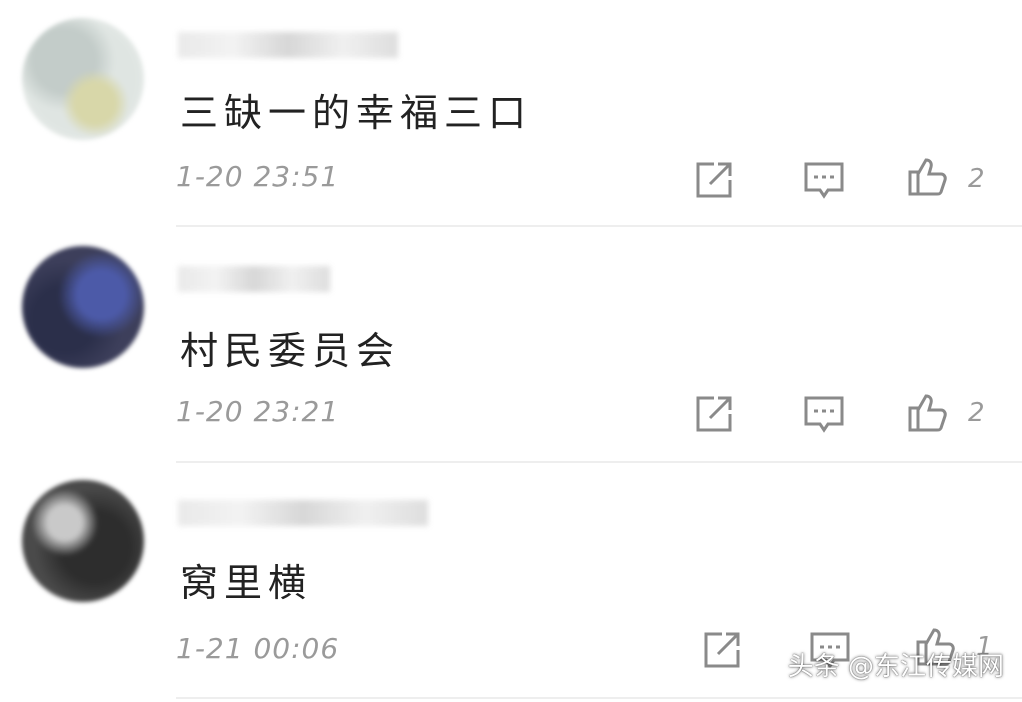 This screenshot has width=1022, height=702. Describe the element at coordinates (258, 176) in the screenshot. I see `comment-time: 1-20 23:51` at that location.